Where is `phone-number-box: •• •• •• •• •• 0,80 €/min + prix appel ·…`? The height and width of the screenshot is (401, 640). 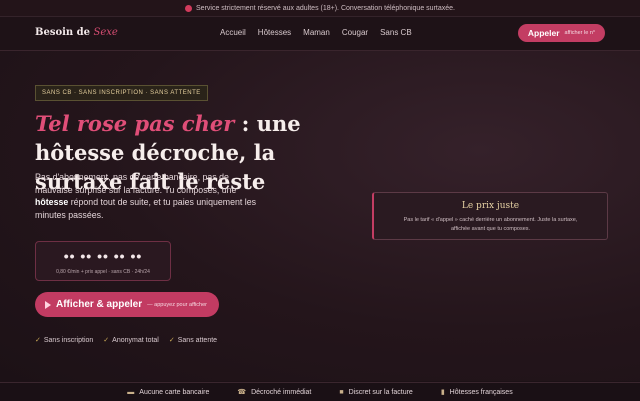 phone-number-box: •• •• •• •• •• 0,80 €/min + prix appel ·… is located at coordinates (103, 261).